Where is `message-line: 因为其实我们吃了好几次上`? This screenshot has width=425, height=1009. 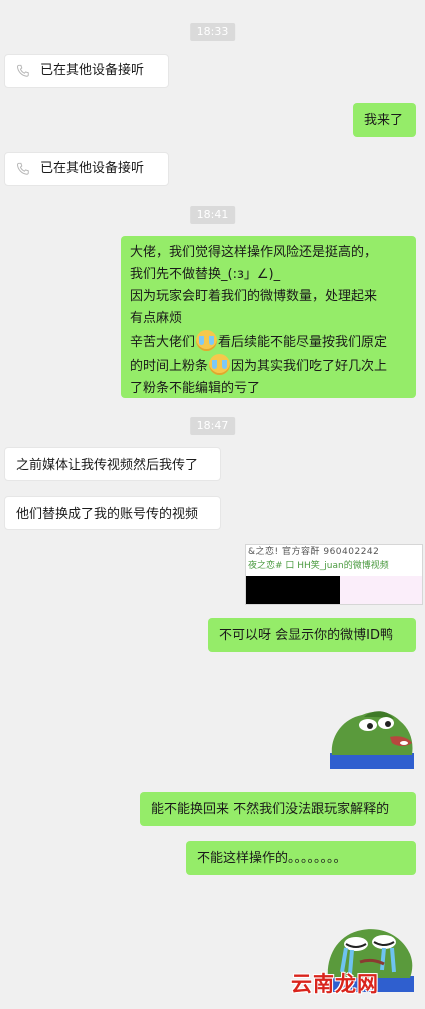
message-line: 因为其实我们吃了好几次上 is located at coordinates (309, 366).